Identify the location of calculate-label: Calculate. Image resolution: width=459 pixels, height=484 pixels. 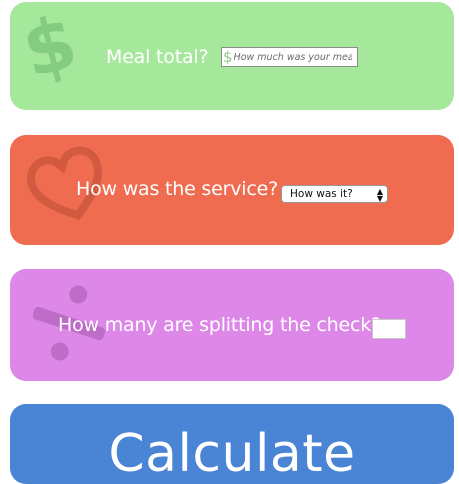
(232, 454).